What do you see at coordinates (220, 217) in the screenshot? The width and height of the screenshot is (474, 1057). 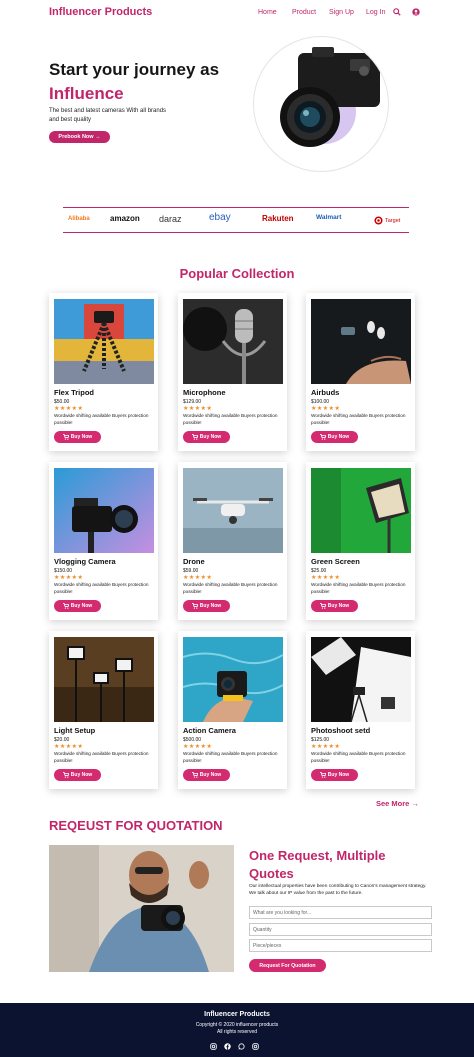 I see `brand-ebay: ebay` at bounding box center [220, 217].